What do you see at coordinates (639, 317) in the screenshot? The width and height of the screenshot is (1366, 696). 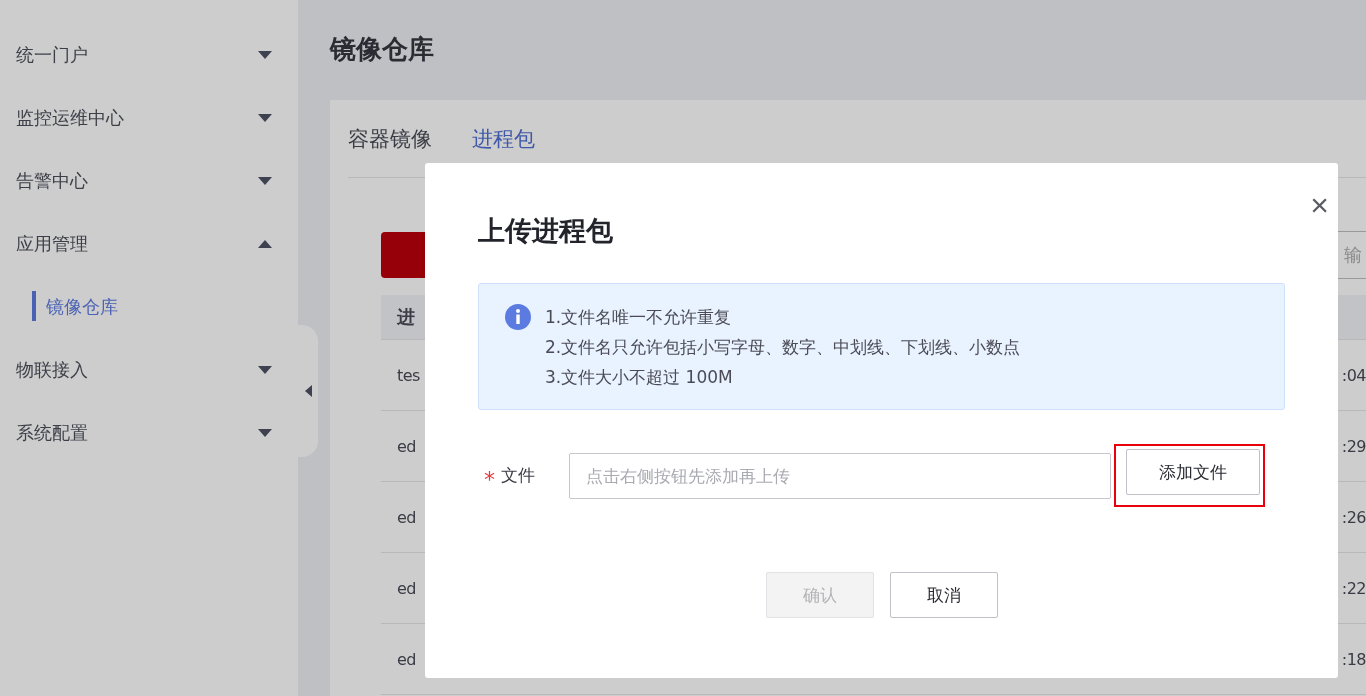 I see `info-text: 1.文件名唯一不允许重复` at bounding box center [639, 317].